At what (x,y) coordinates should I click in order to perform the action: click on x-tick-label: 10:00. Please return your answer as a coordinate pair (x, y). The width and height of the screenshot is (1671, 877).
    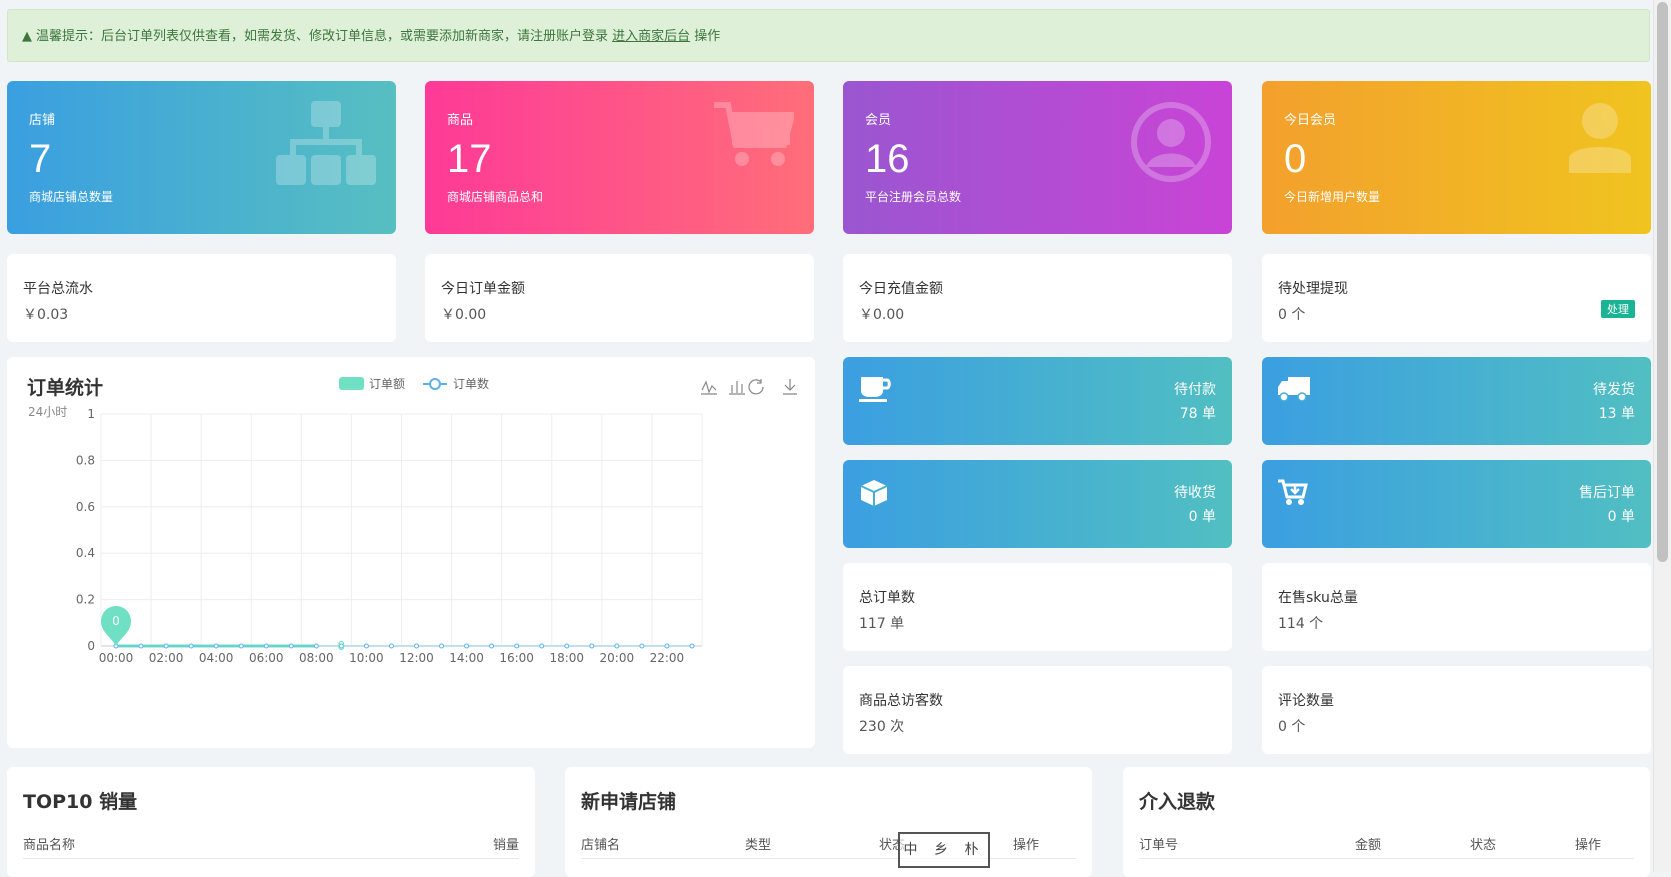
    Looking at the image, I should click on (366, 658).